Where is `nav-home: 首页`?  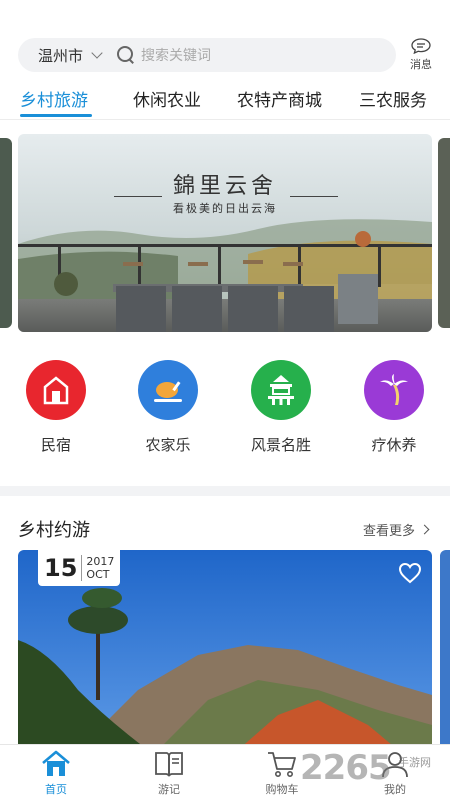
nav-home: 首页 is located at coordinates (56, 773).